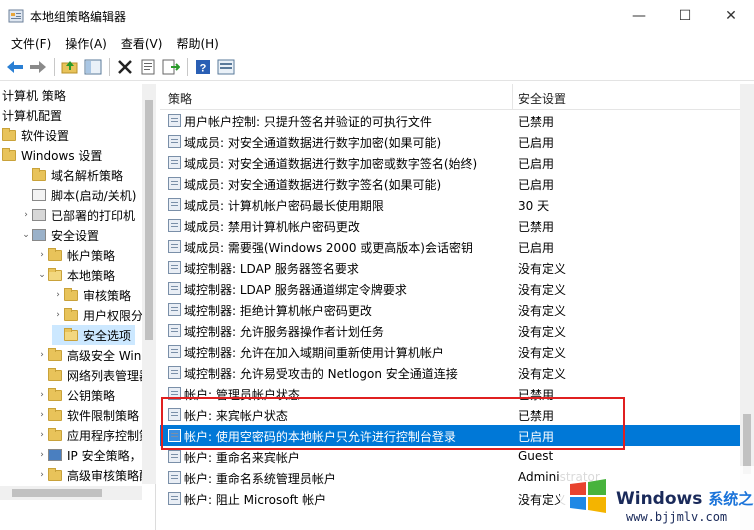  What do you see at coordinates (203, 67) in the screenshot?
I see `help-icon: ?` at bounding box center [203, 67].